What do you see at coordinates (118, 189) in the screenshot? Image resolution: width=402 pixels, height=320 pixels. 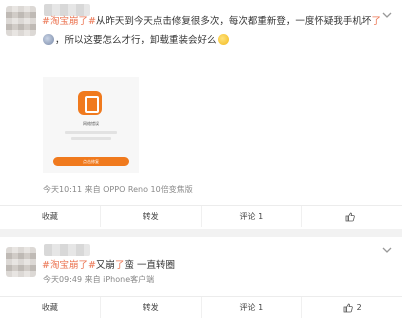 I see `post-meta: 今天10:11 来自 OPPO Reno 10倍变焦版` at bounding box center [118, 189].